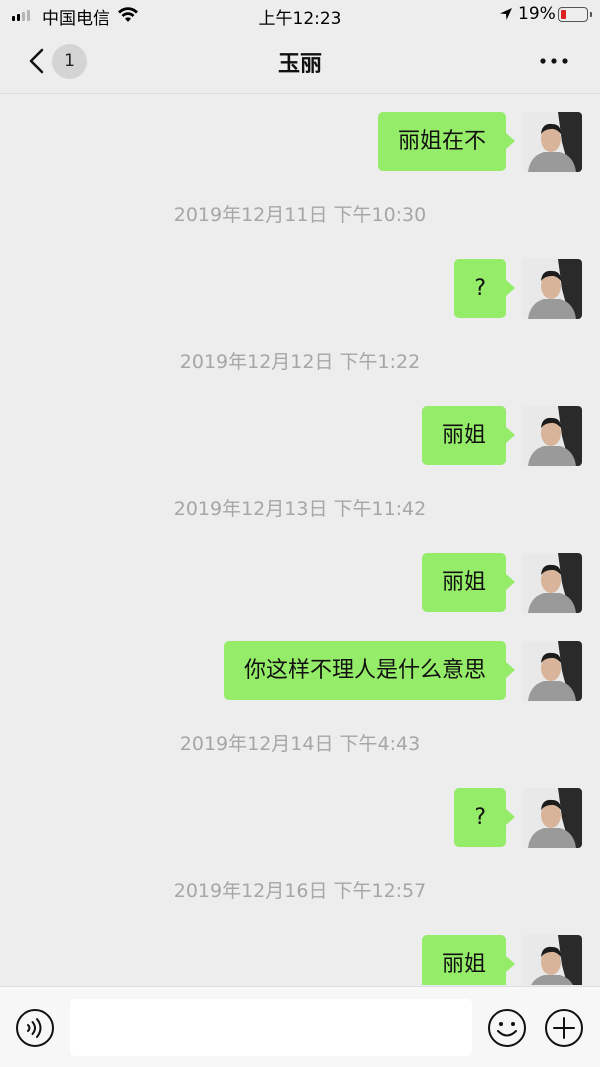  I want to click on location-arrow-icon, so click(506, 14).